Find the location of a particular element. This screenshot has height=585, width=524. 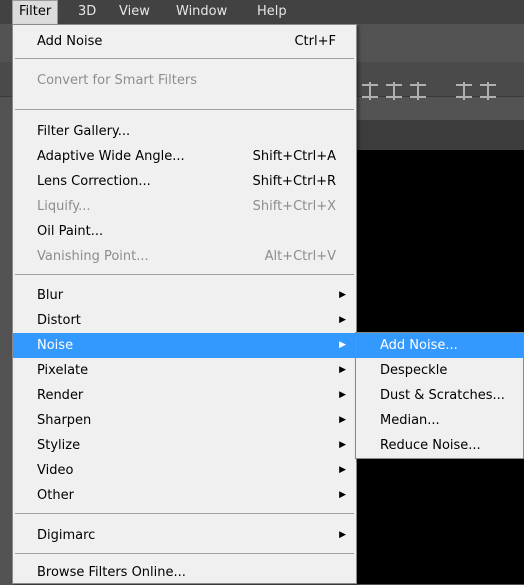

menu-bar: Filter 3D View Window Help is located at coordinates (262, 12).